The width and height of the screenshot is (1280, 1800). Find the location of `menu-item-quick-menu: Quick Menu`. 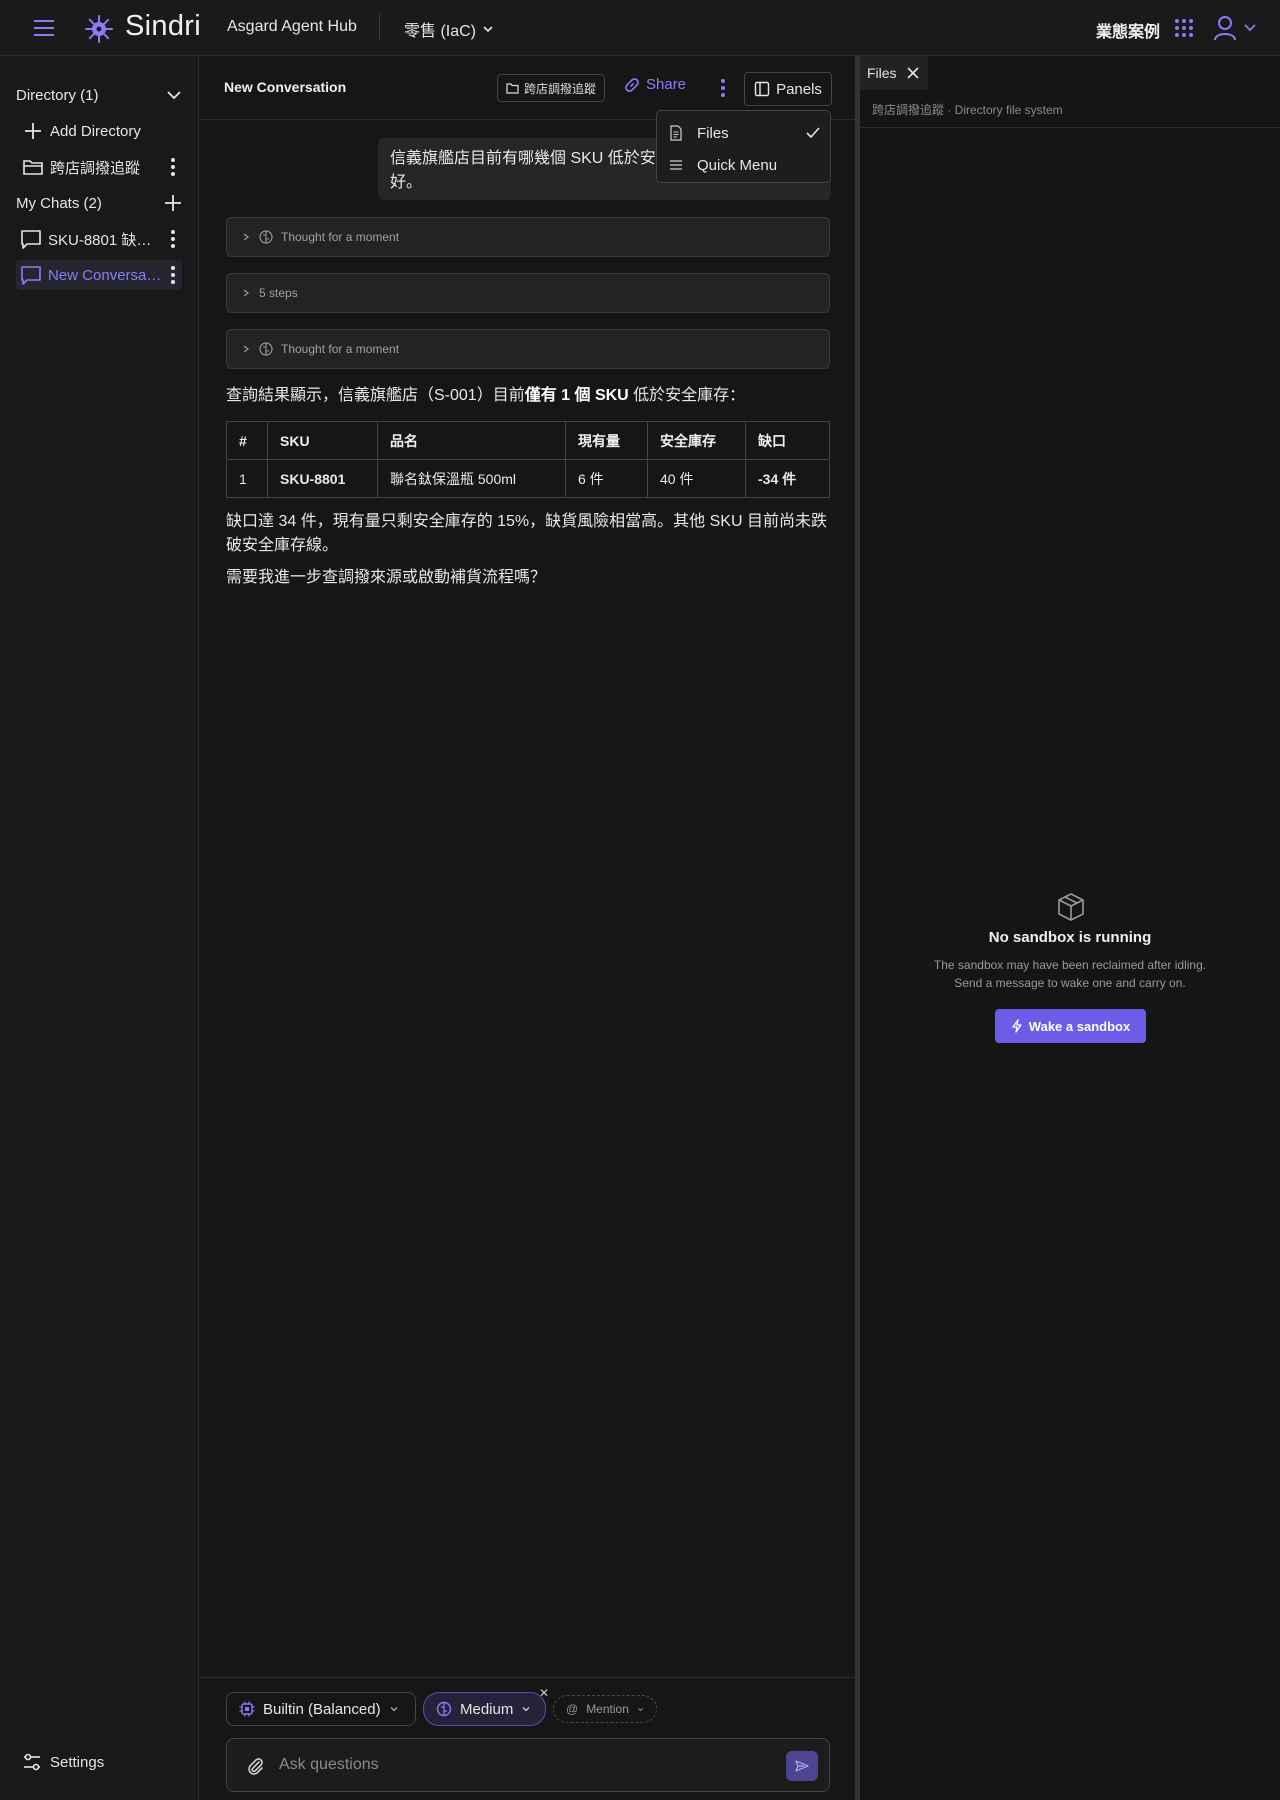

menu-item-quick-menu: Quick Menu is located at coordinates (744, 165).